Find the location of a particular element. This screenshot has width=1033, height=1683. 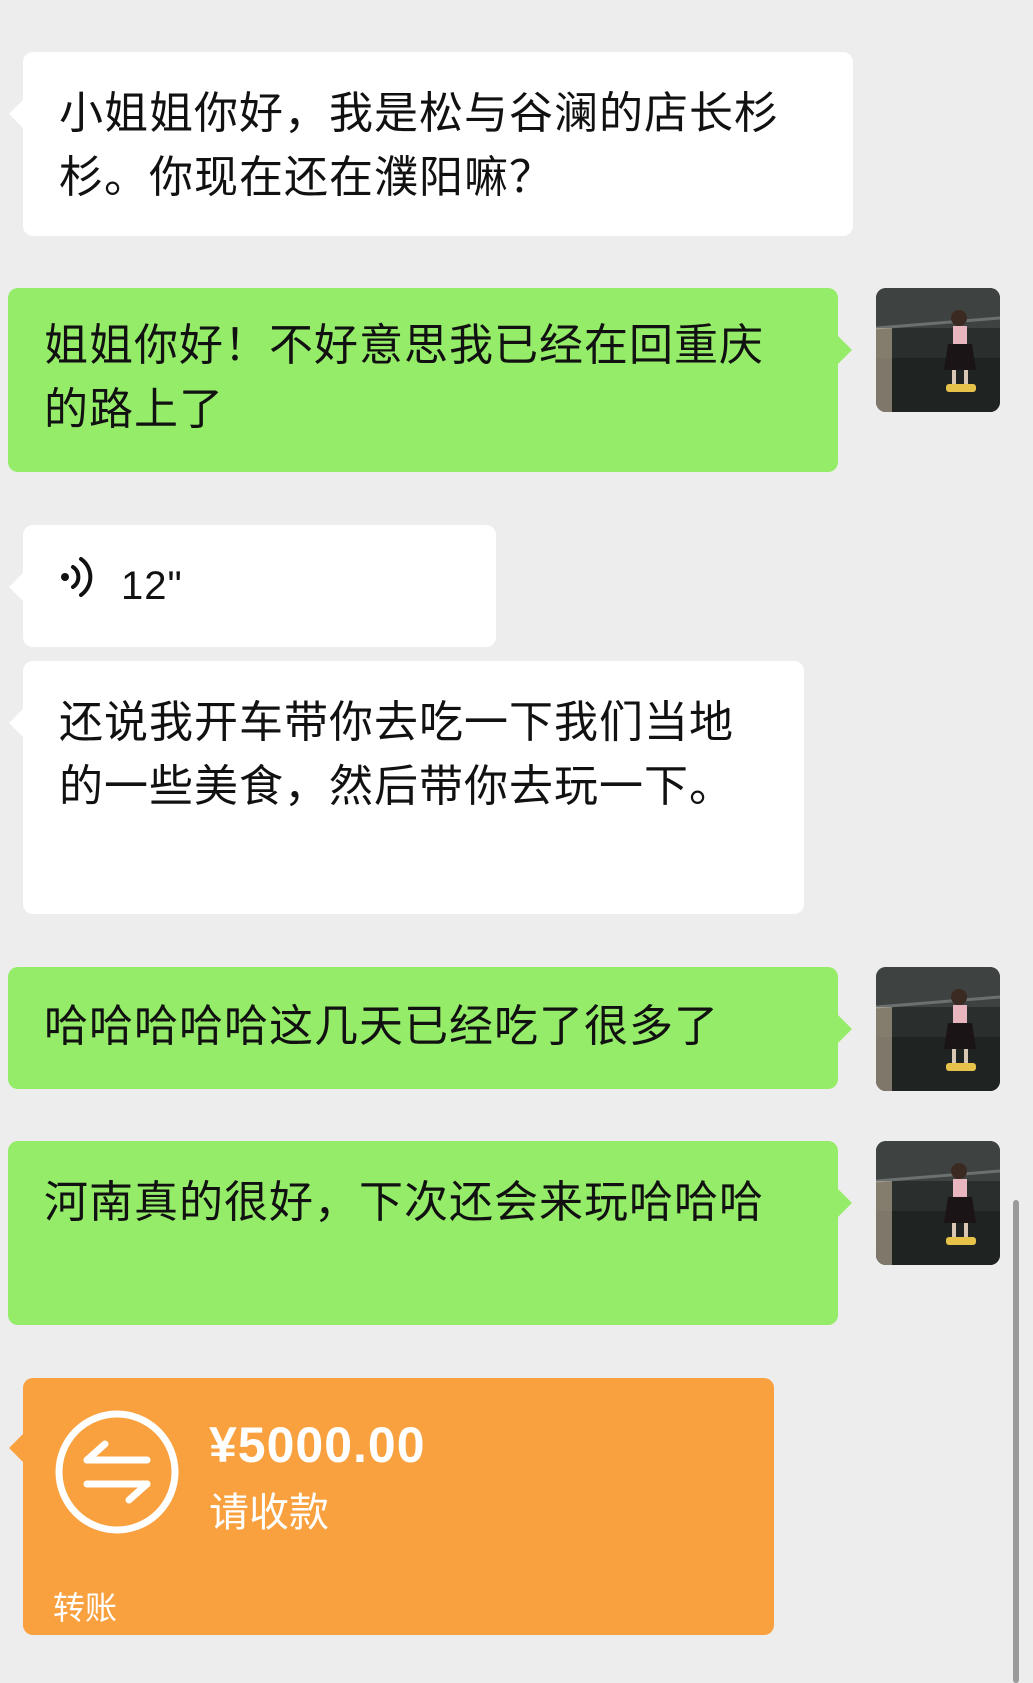

message-bubble-incoming: 还说我开车带你去吃一下我们当地的一些美食，然后带你去玩一下。 is located at coordinates (406, 787).